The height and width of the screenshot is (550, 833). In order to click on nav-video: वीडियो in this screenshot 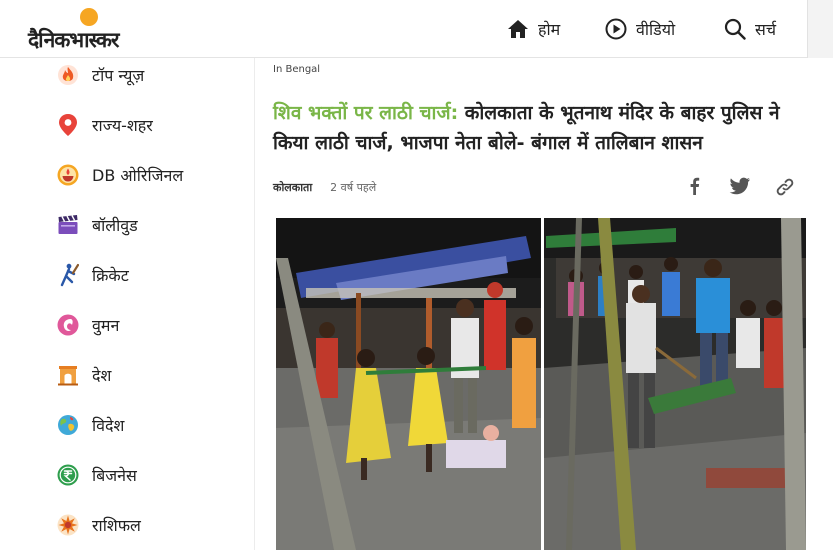, I will do `click(640, 29)`.